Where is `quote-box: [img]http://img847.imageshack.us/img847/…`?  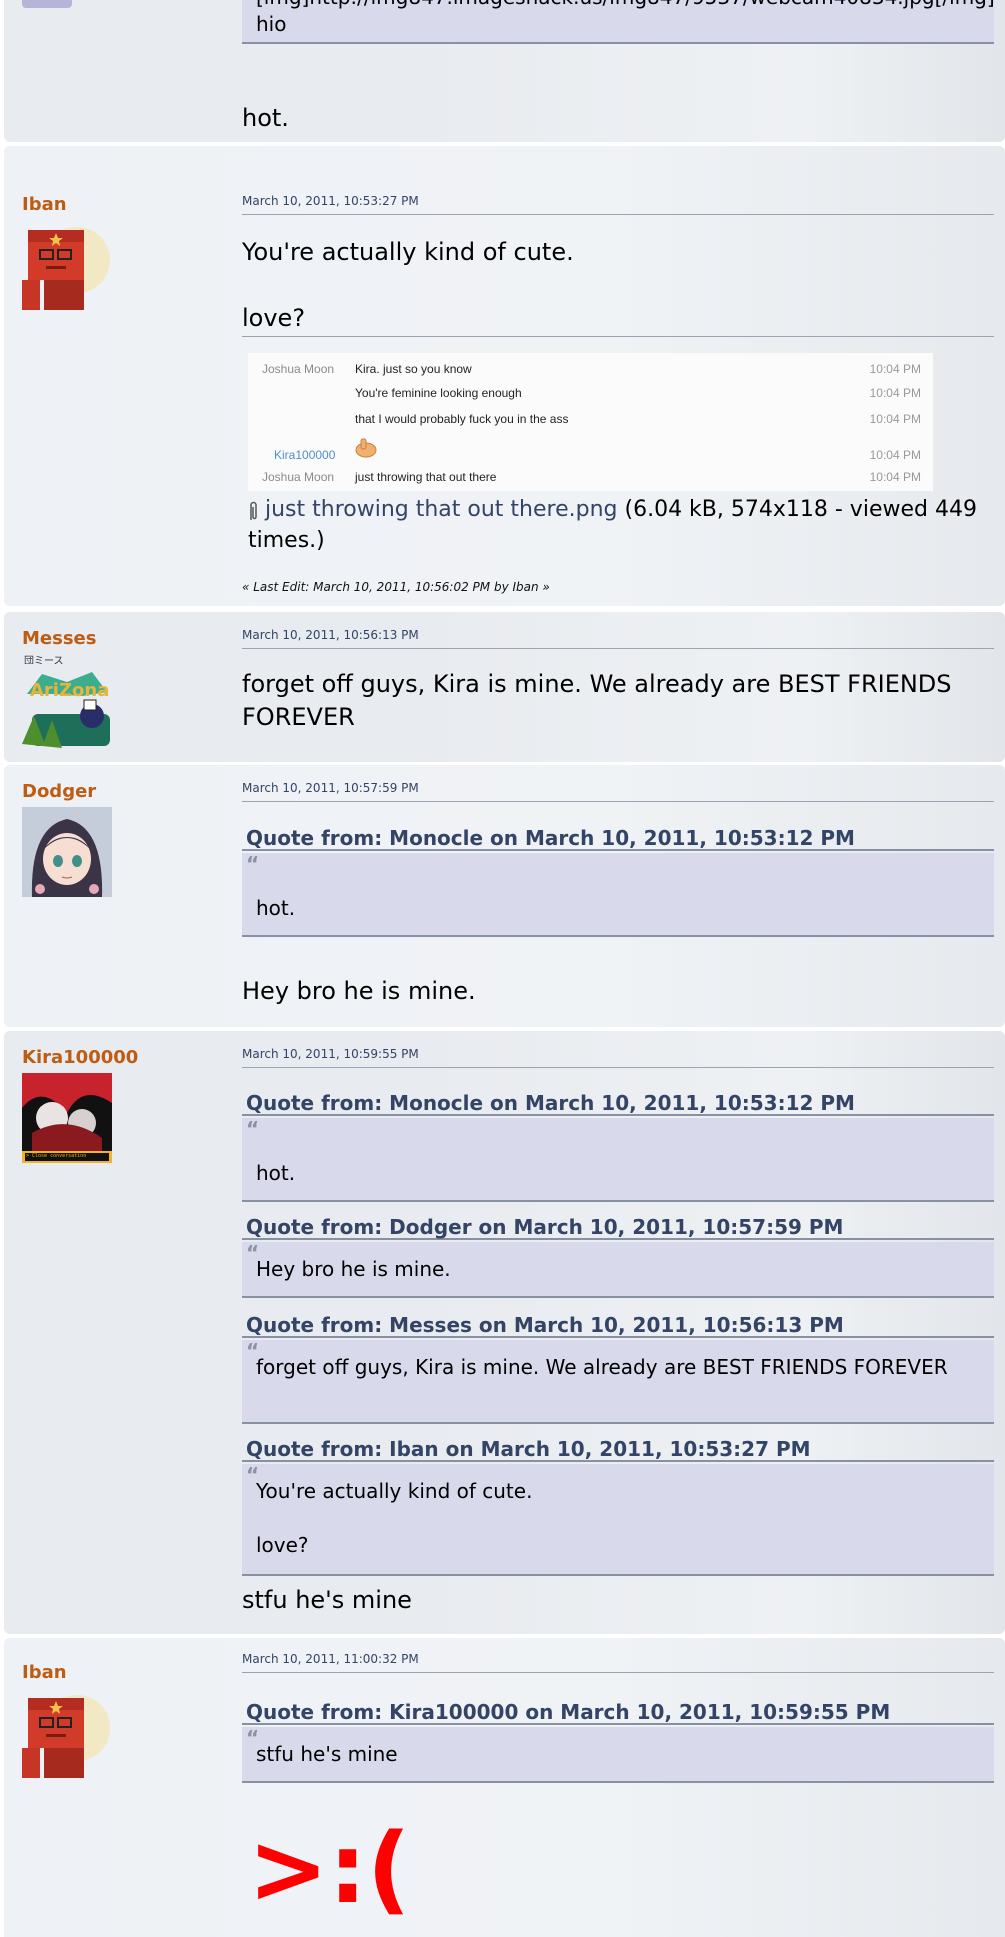 quote-box: [img]http://img847.imageshack.us/img847/… is located at coordinates (618, 22).